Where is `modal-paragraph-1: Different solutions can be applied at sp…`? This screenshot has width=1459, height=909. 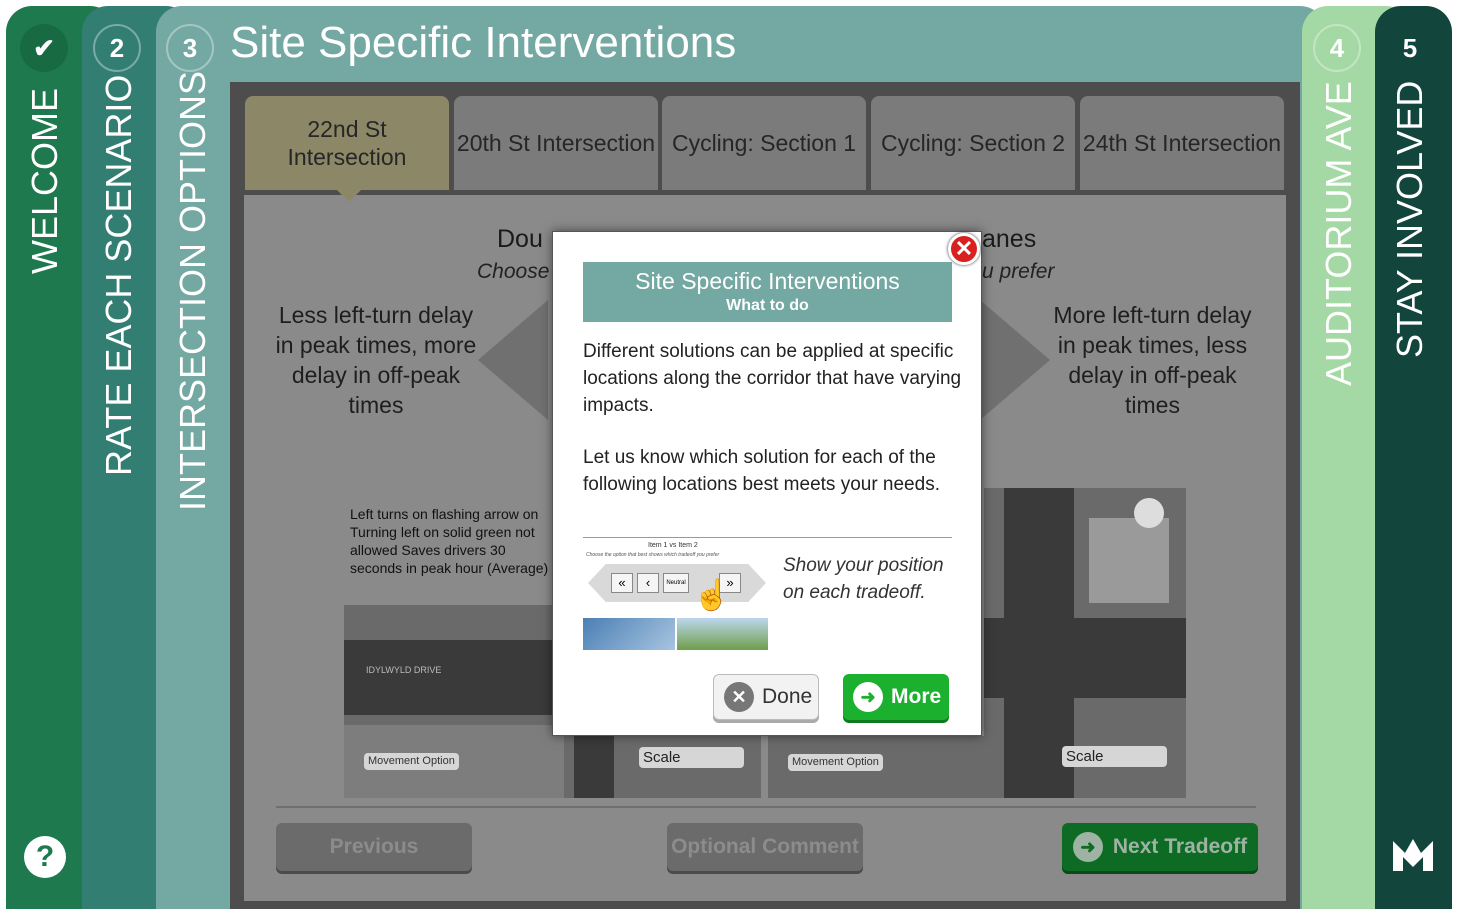 modal-paragraph-1: Different solutions can be applied at sp… is located at coordinates (772, 378).